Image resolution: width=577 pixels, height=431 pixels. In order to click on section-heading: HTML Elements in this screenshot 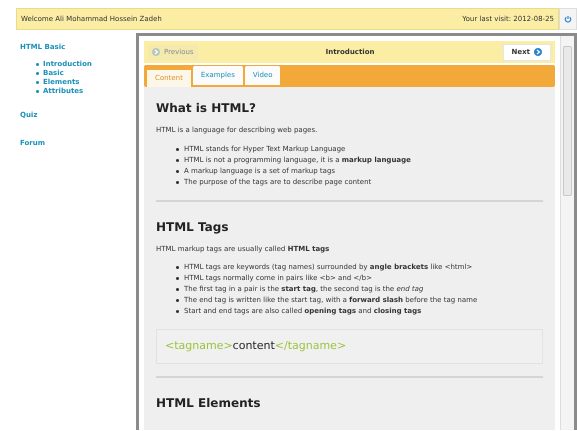, I will do `click(209, 403)`.